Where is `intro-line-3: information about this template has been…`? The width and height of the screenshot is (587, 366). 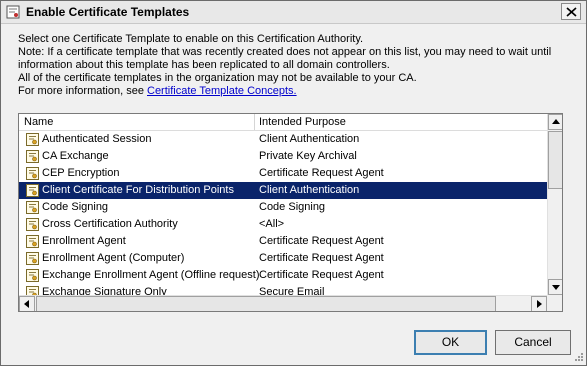
intro-line-3: information about this template has been… is located at coordinates (204, 65).